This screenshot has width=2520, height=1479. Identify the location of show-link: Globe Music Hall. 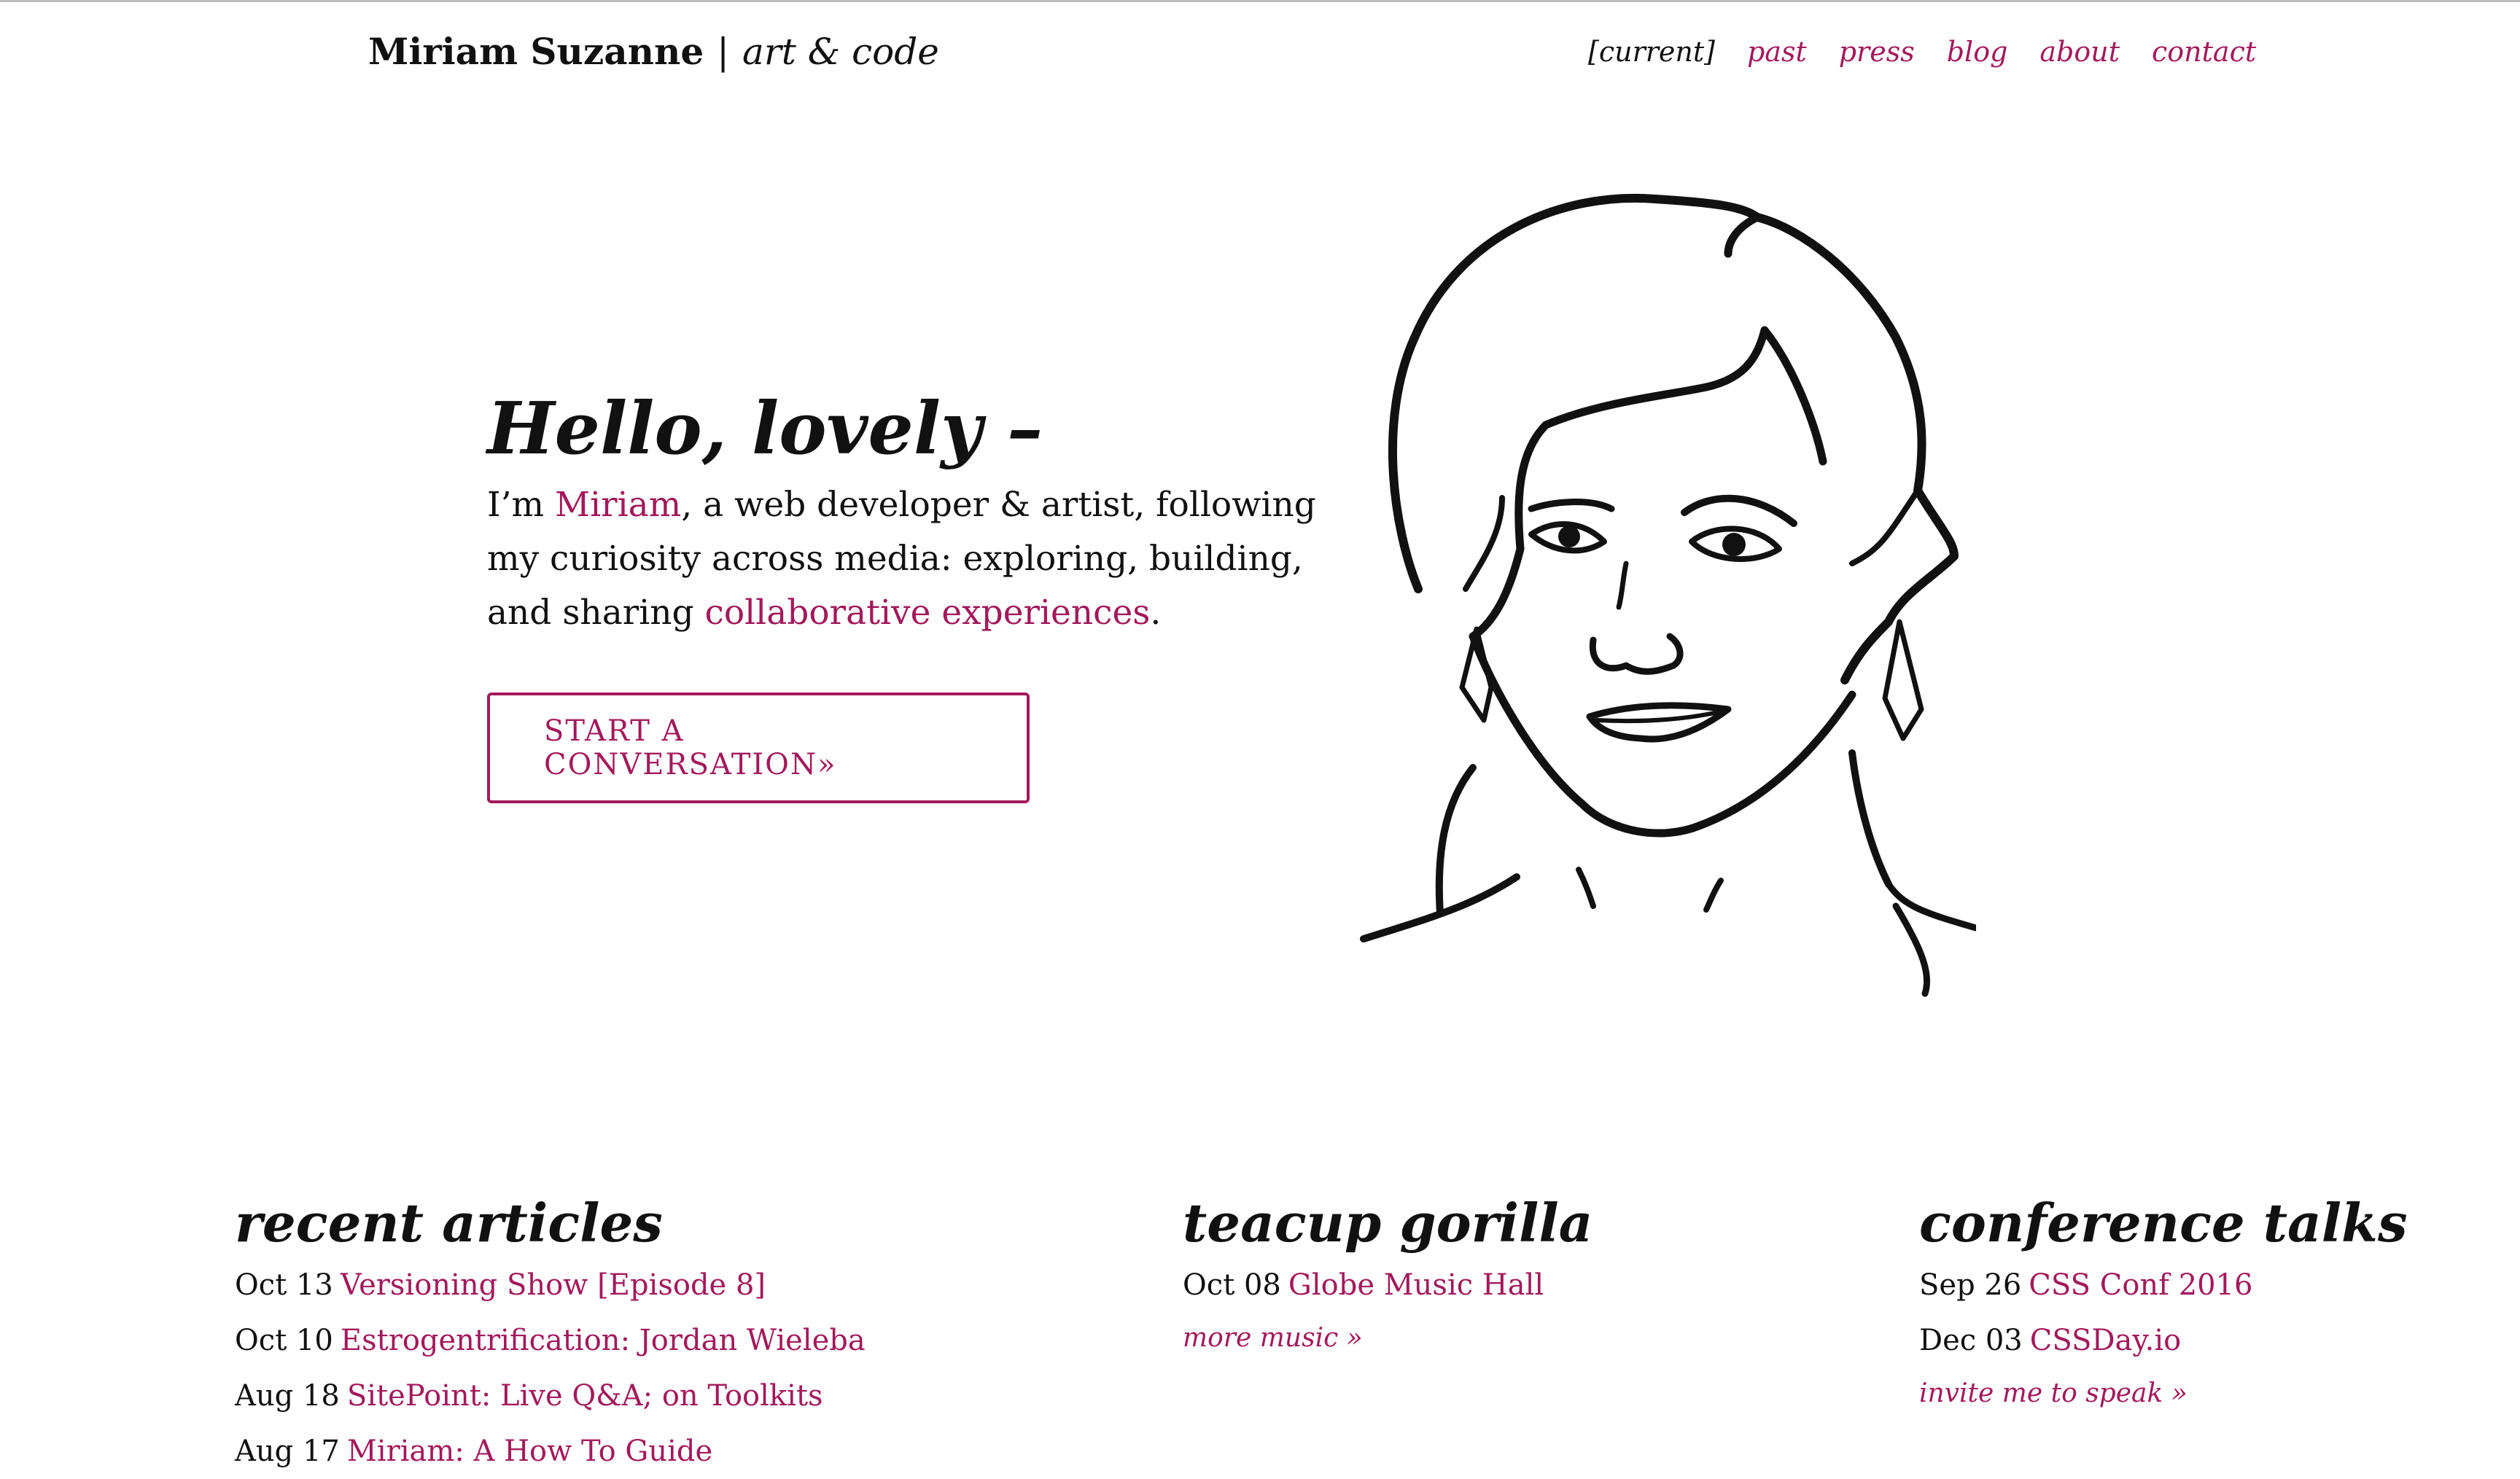
(1416, 1285).